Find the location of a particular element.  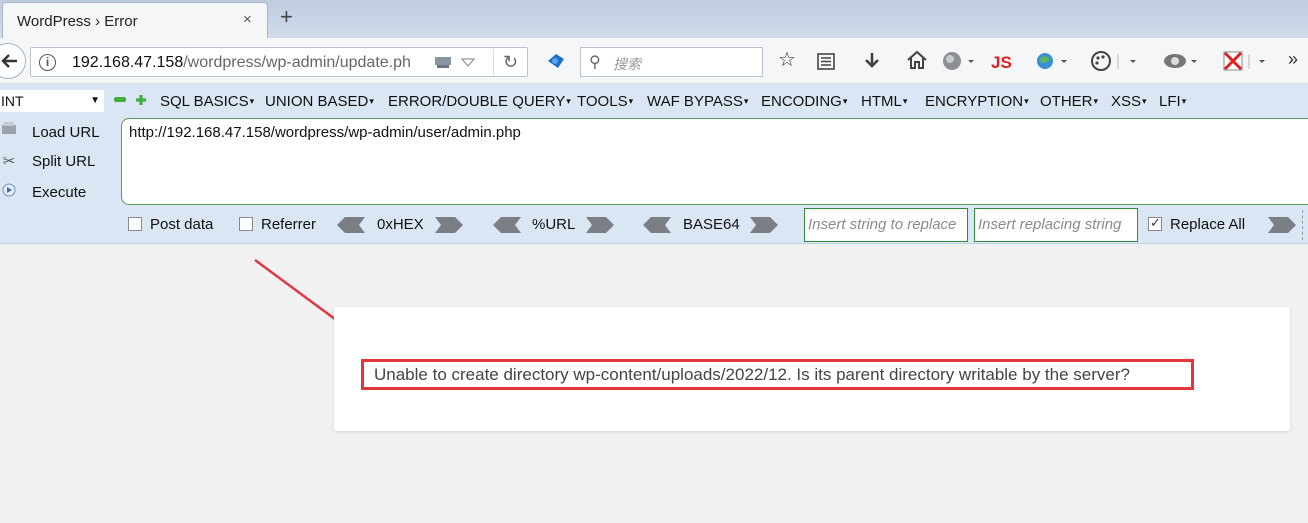

post-data-checkbox: Post data is located at coordinates (170, 224).